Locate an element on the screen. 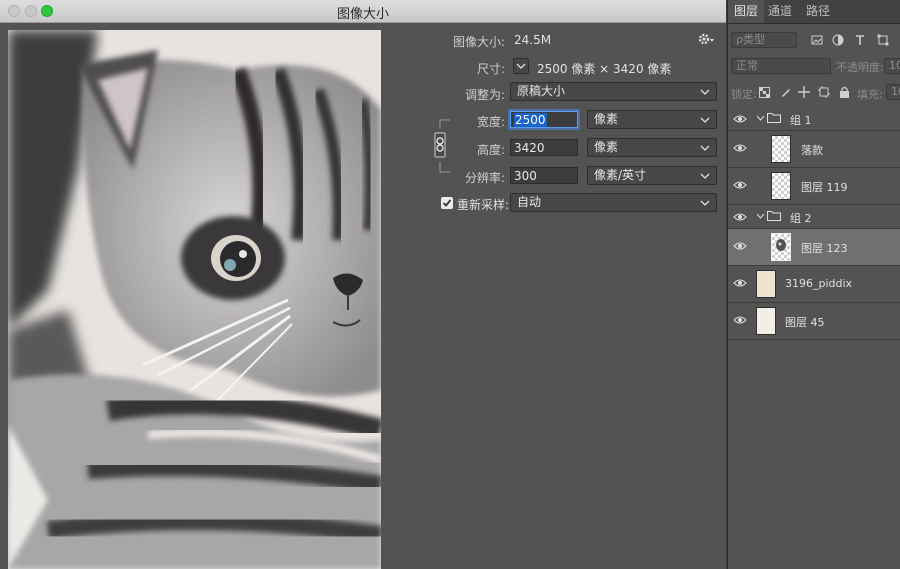  layer-name: 图层 45 is located at coordinates (805, 322).